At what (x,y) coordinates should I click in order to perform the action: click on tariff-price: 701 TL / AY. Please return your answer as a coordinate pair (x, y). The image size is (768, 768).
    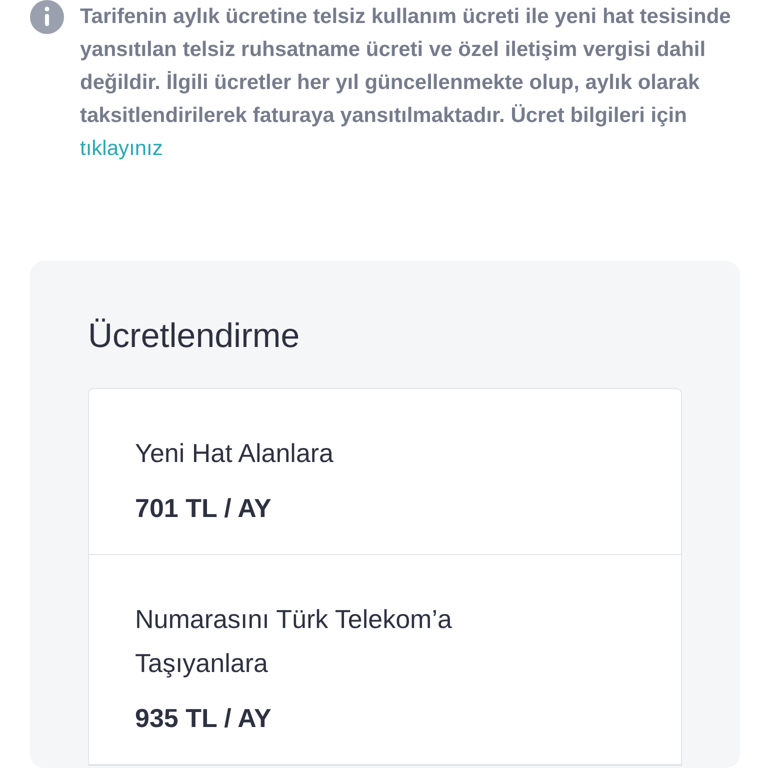
    Looking at the image, I should click on (203, 508).